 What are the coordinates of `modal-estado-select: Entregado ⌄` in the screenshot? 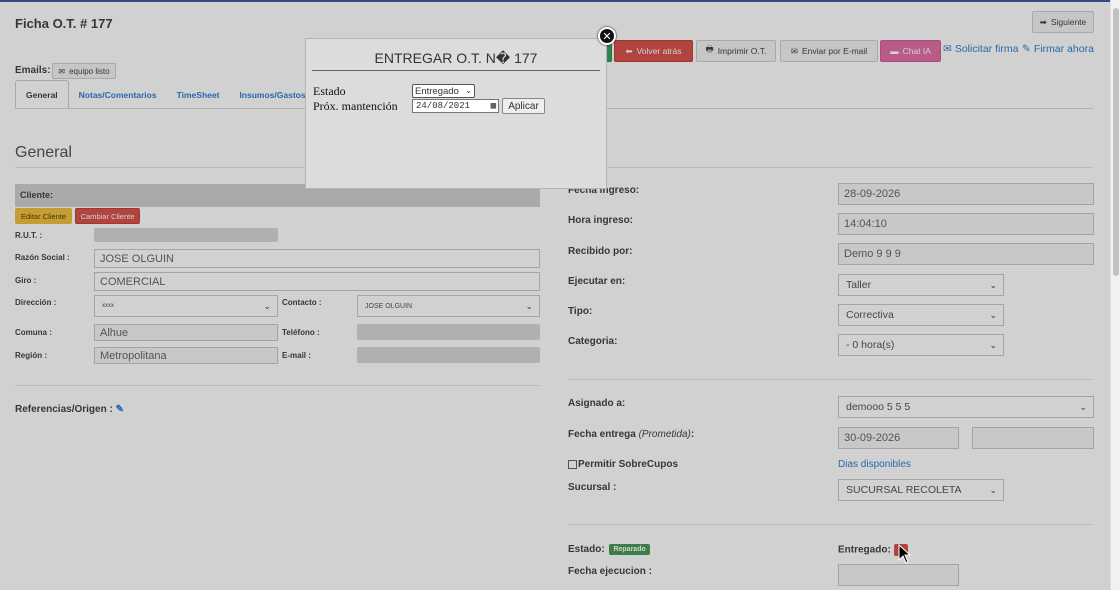 It's located at (443, 91).